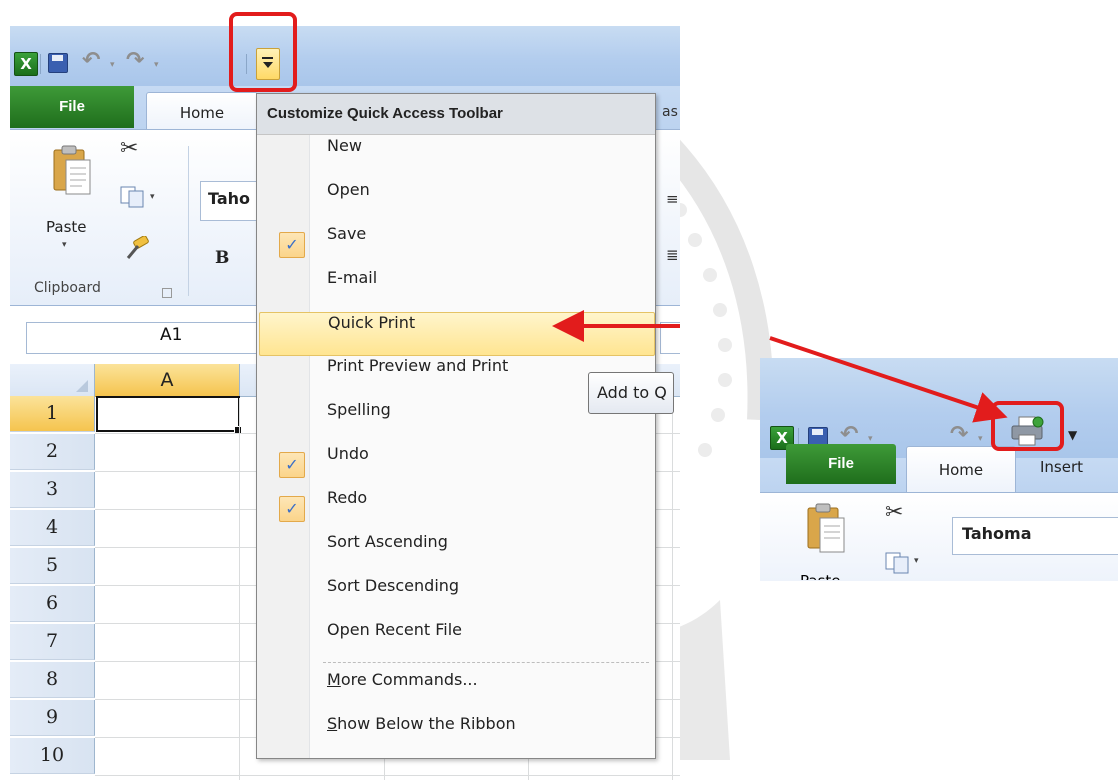  Describe the element at coordinates (456, 245) in the screenshot. I see `menu-item-save: ✓ Save` at that location.